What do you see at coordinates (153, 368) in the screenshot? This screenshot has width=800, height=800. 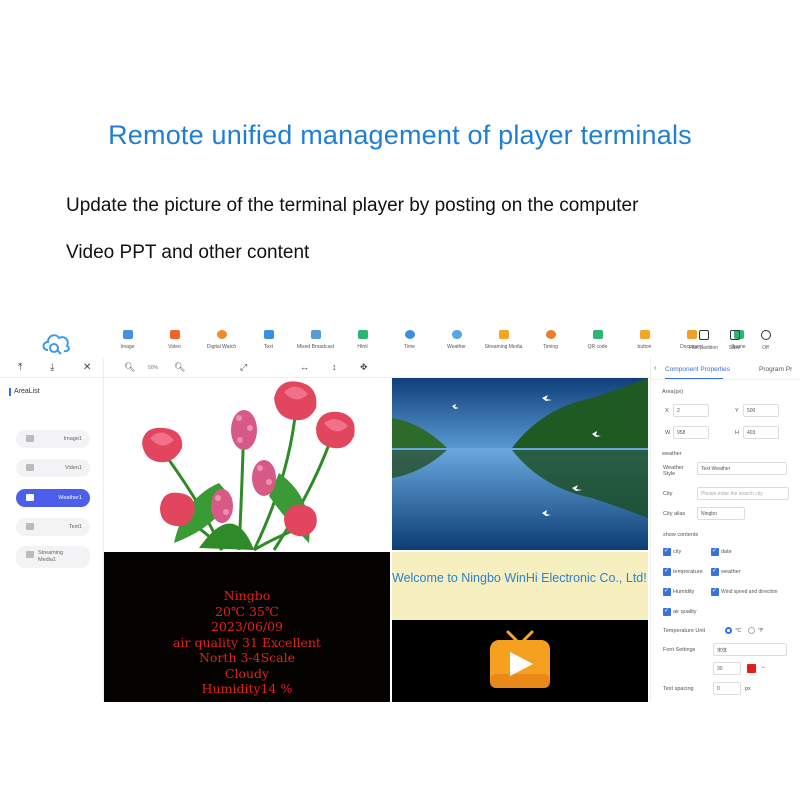 I see `zoom-level: 50%` at bounding box center [153, 368].